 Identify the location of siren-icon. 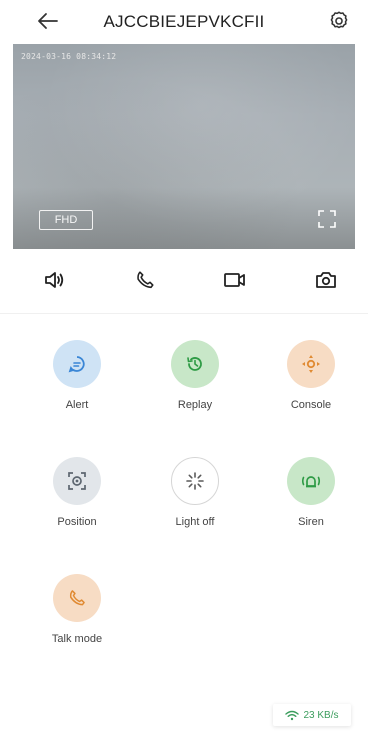
(311, 482).